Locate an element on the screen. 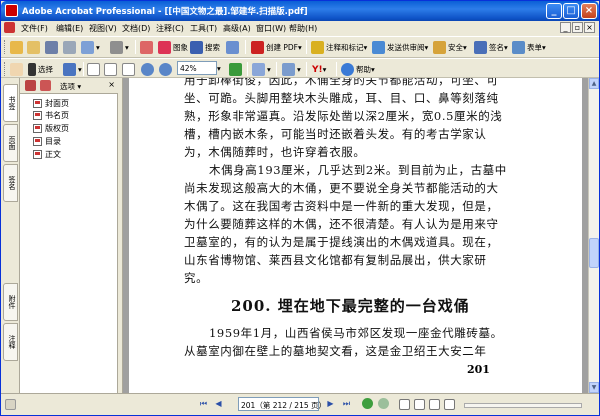 The height and width of the screenshot is (416, 600). email-icon is located at coordinates (87, 47).